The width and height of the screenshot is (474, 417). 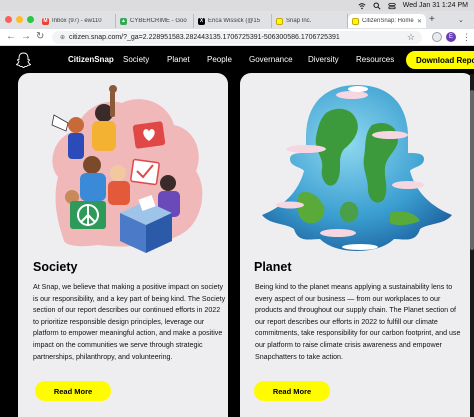 What do you see at coordinates (472, 170) in the screenshot?
I see `scrollbar-thumb` at bounding box center [472, 170].